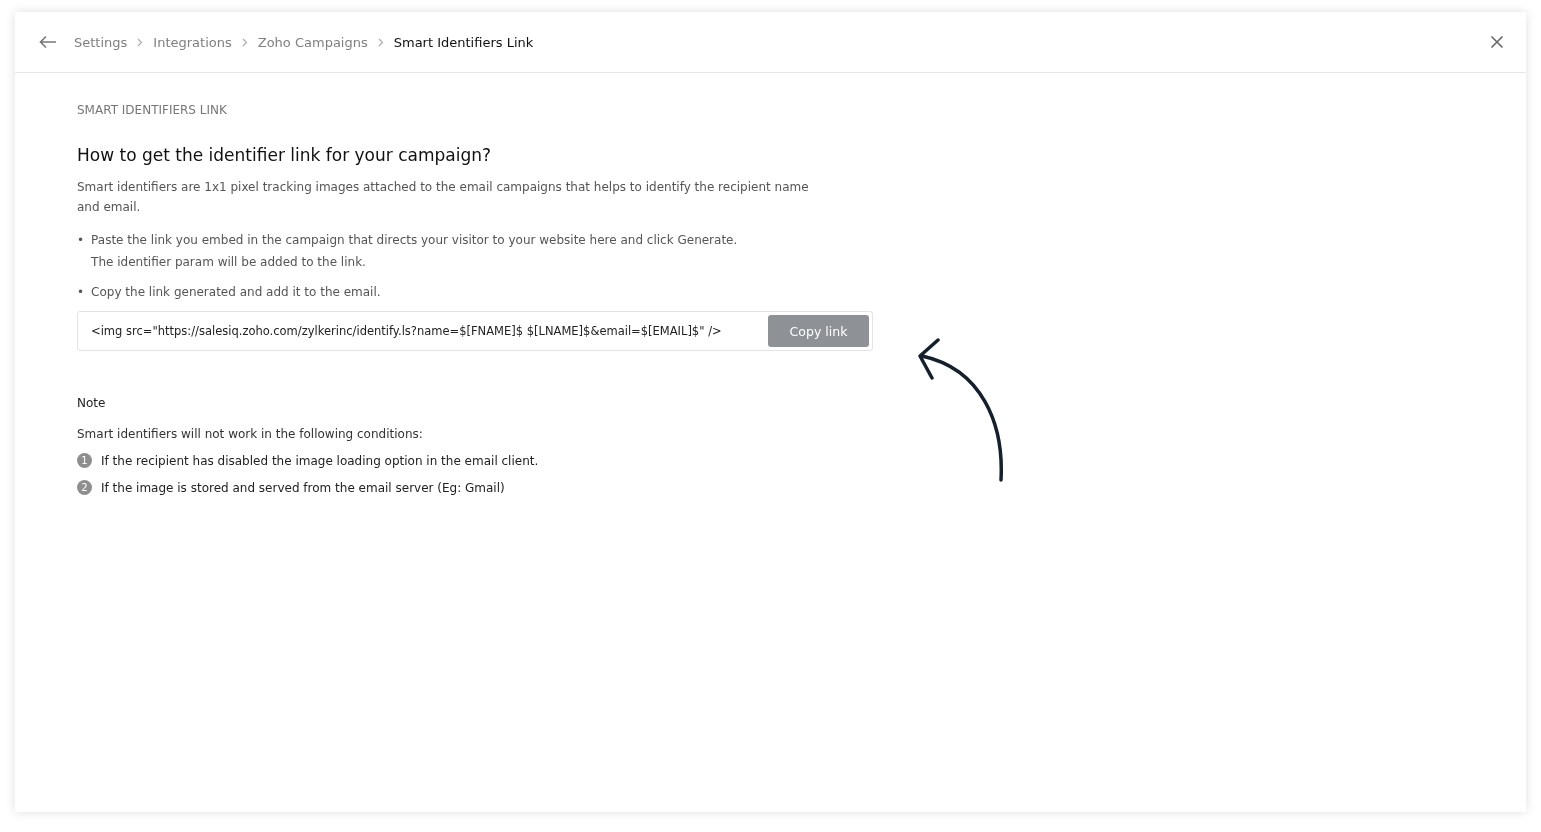  I want to click on breadcrumb-link: Zoho Campaigns, so click(312, 42).